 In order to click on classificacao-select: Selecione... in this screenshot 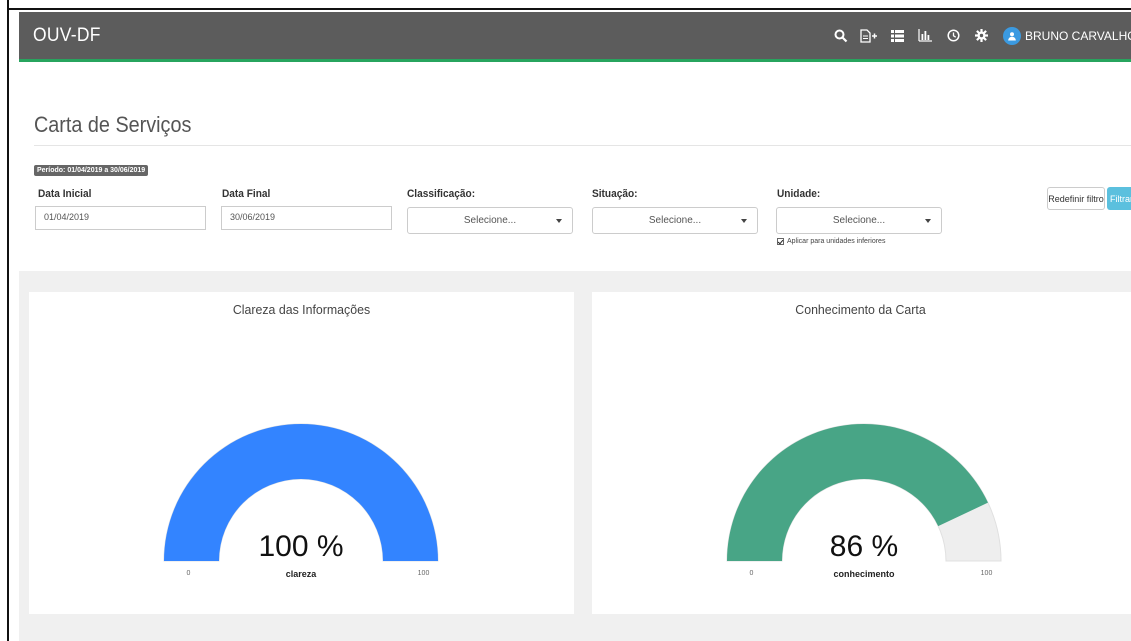, I will do `click(490, 220)`.